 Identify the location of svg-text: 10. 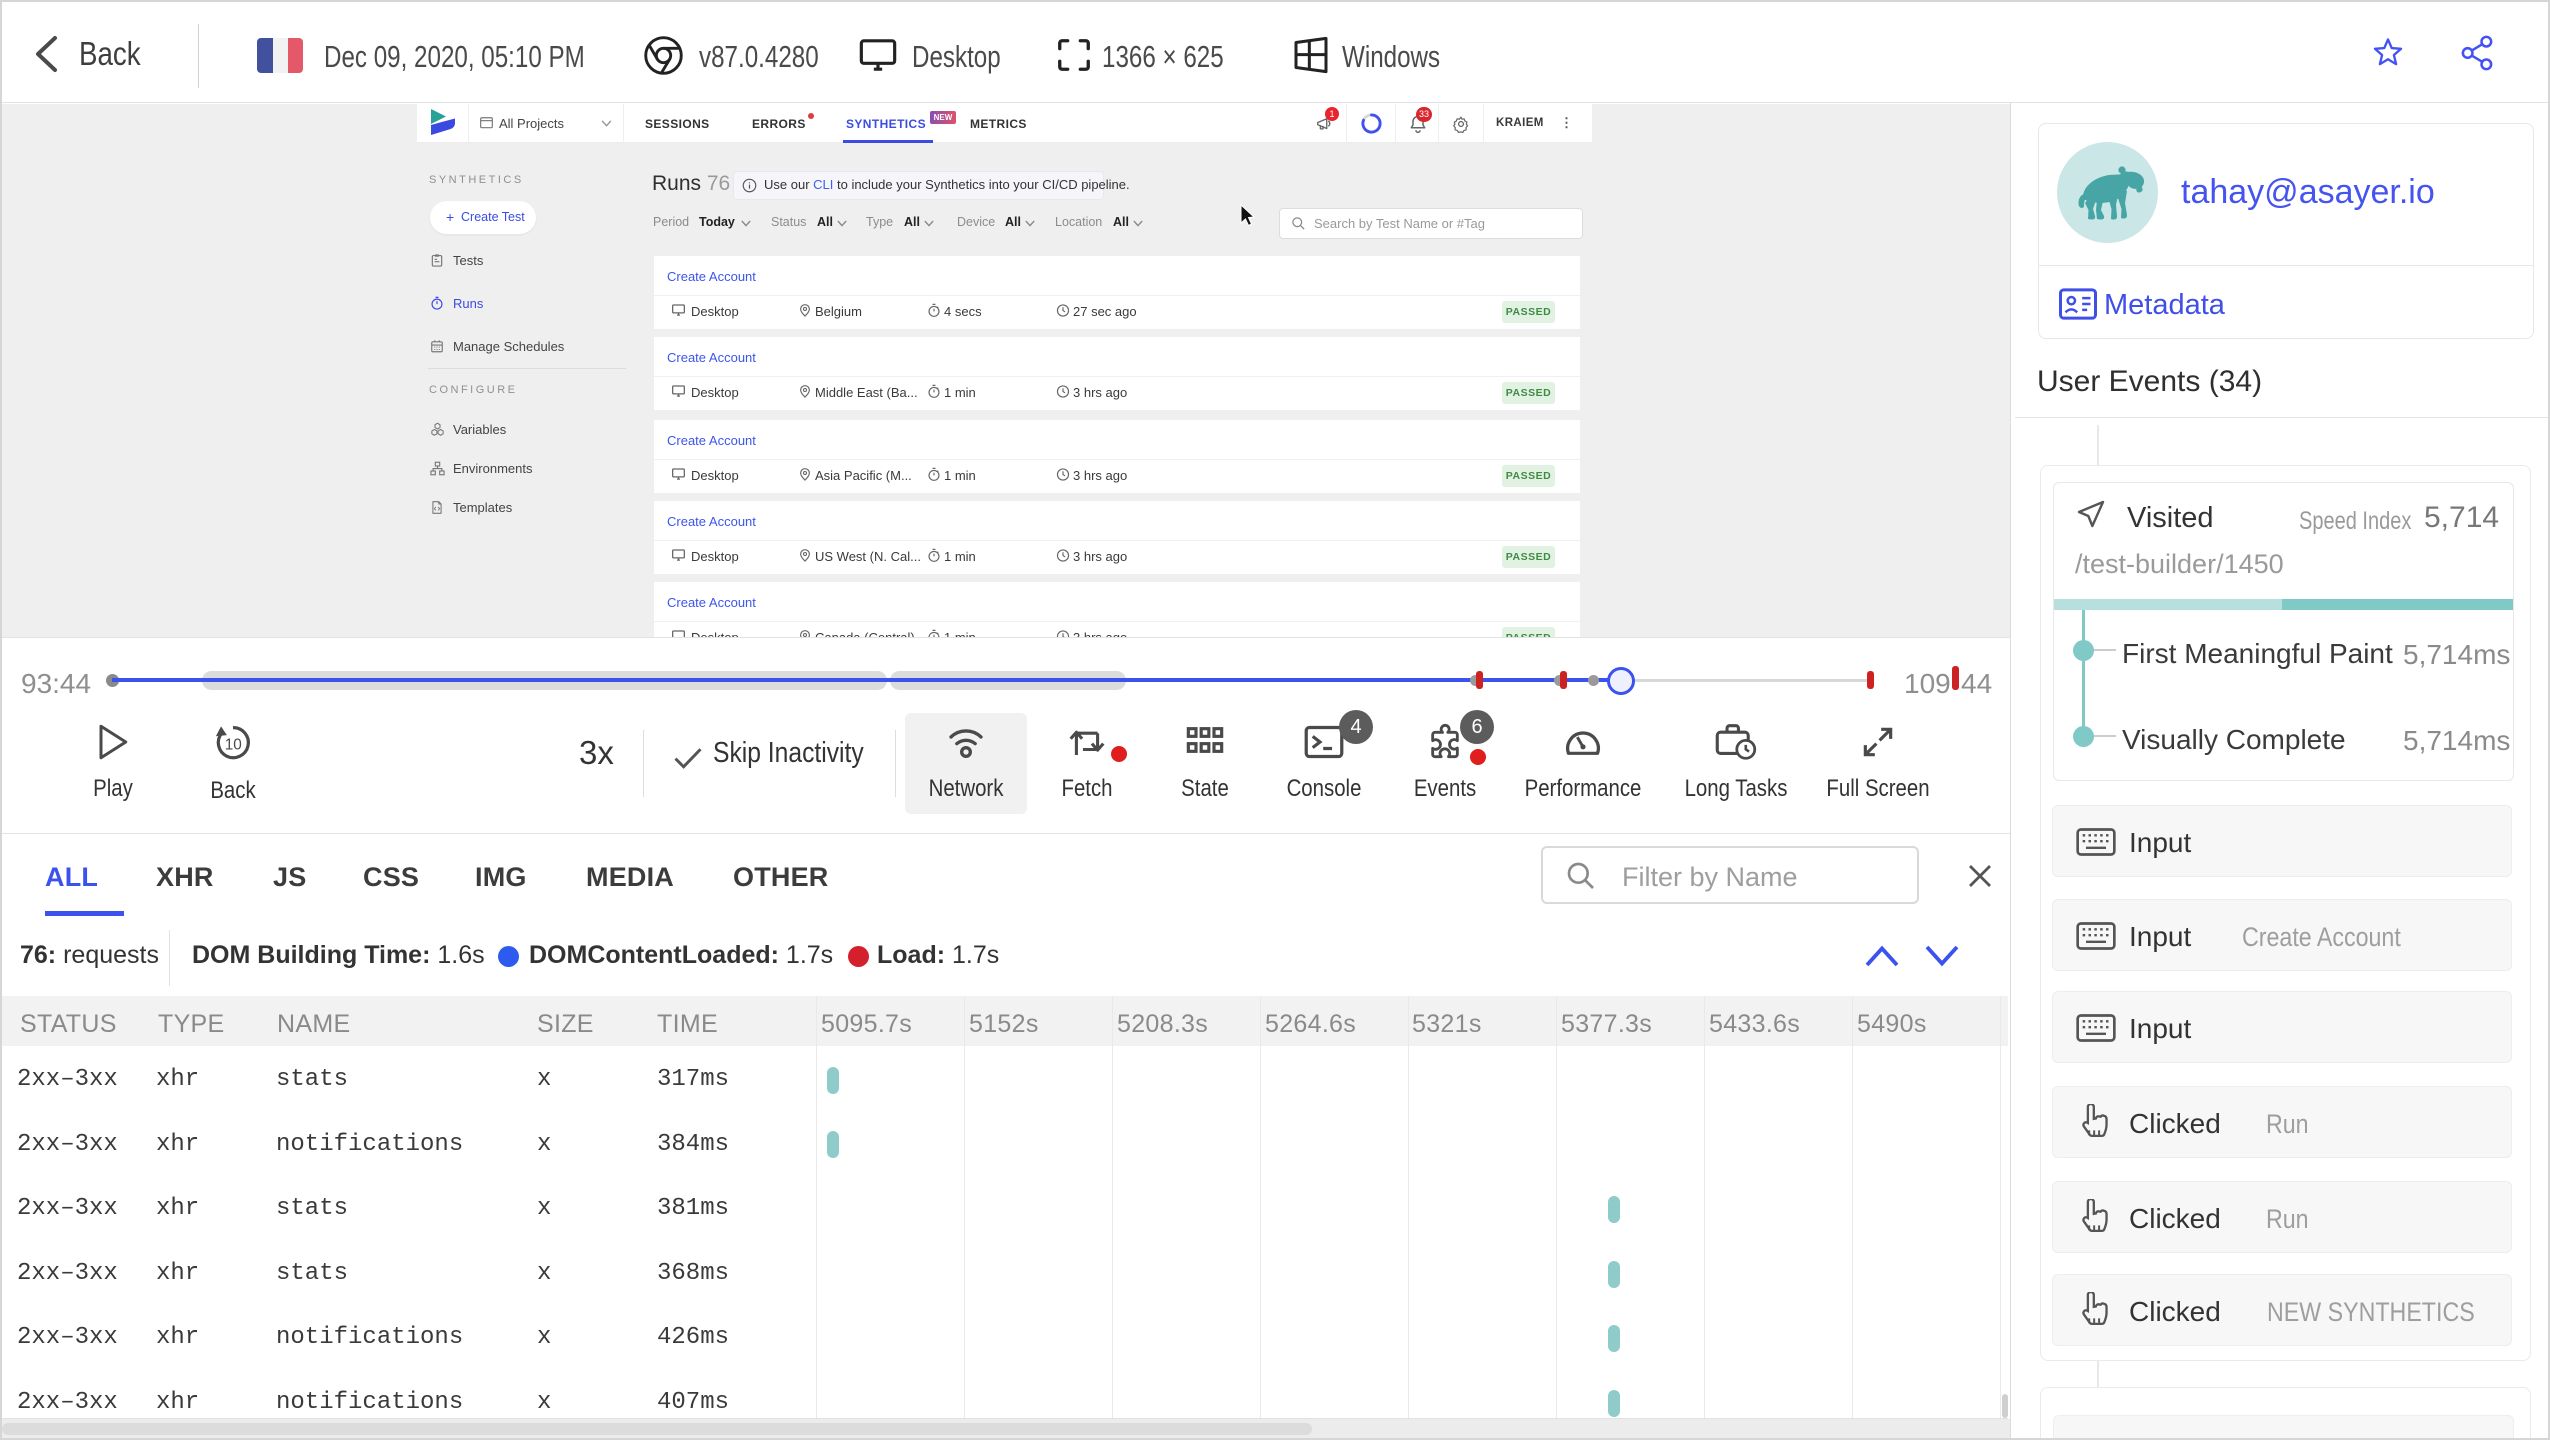
(233, 744).